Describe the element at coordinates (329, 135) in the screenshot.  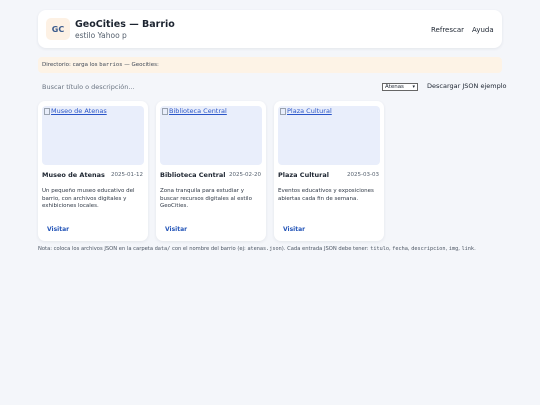
I see `card-image: Plaza Cultural` at that location.